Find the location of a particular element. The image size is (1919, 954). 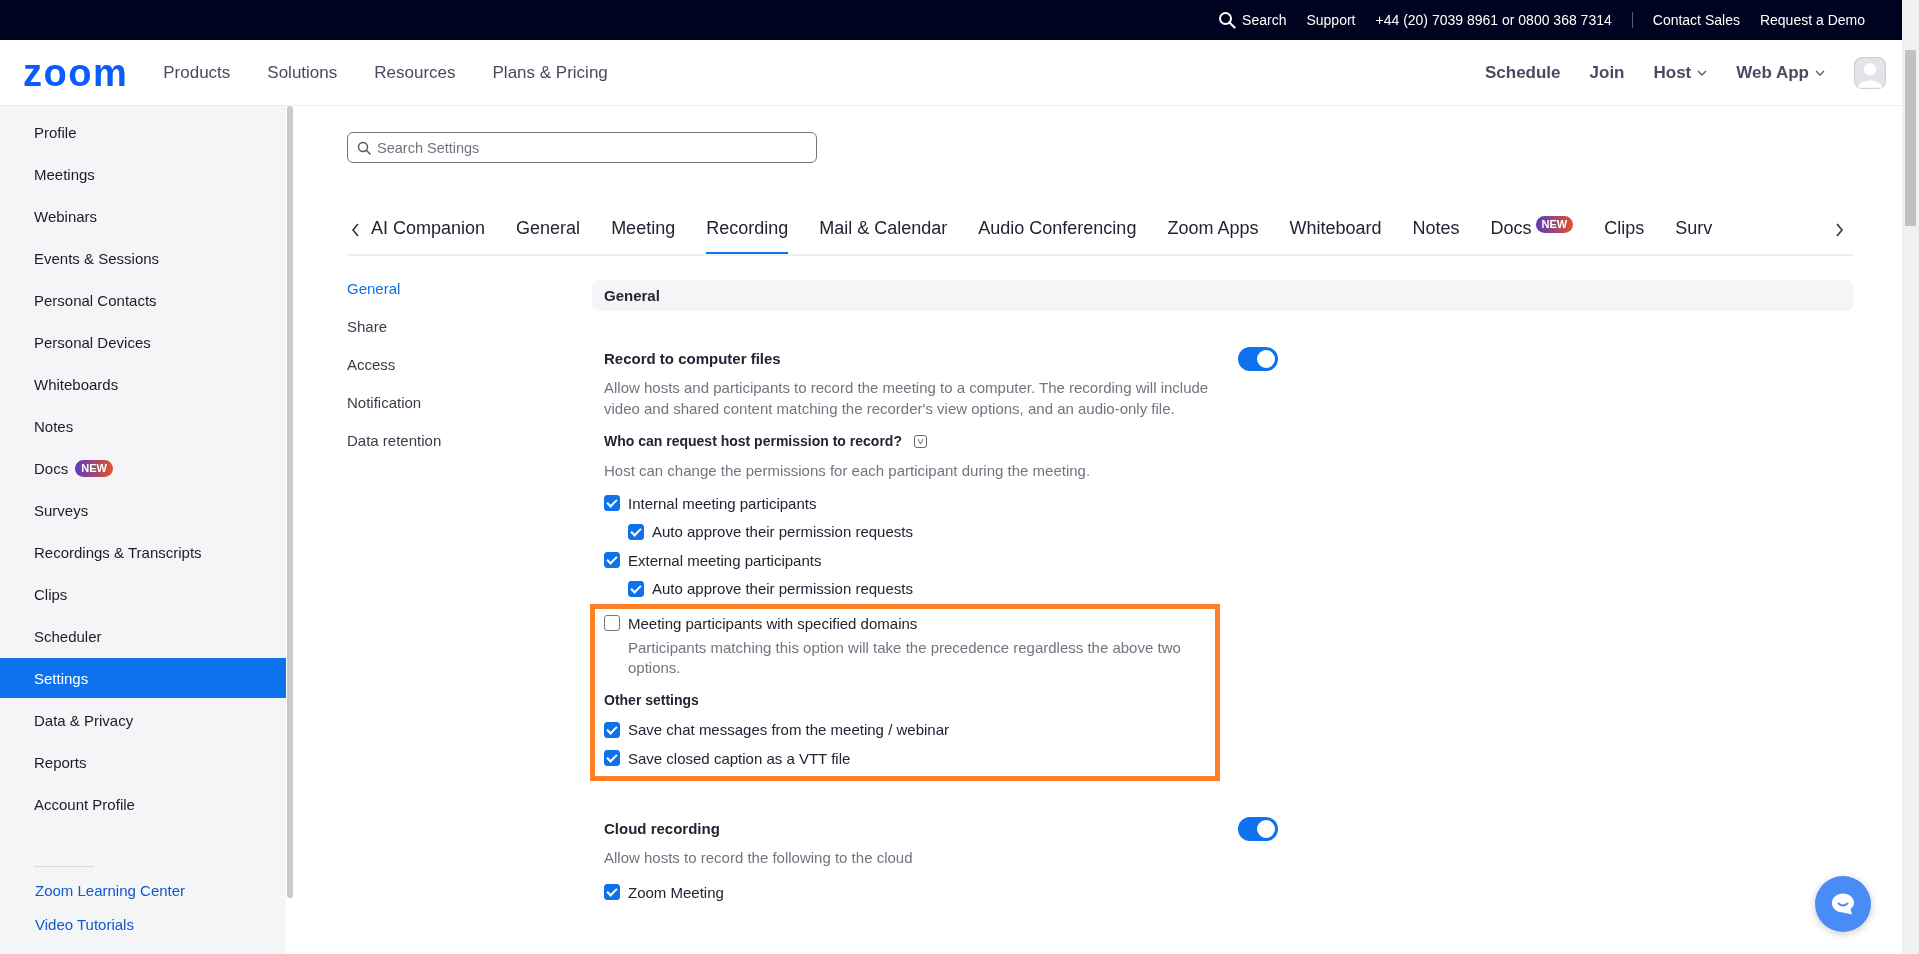

chat-bubble-icon is located at coordinates (1843, 904).